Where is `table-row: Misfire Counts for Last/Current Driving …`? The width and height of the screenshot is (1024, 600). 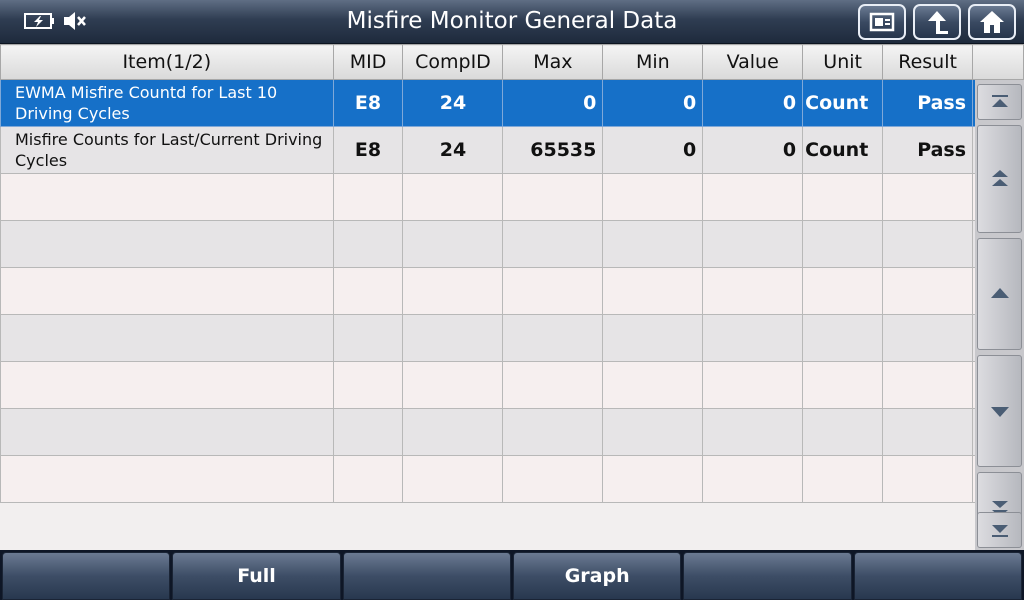
table-row: Misfire Counts for Last/Current Driving … is located at coordinates (512, 150).